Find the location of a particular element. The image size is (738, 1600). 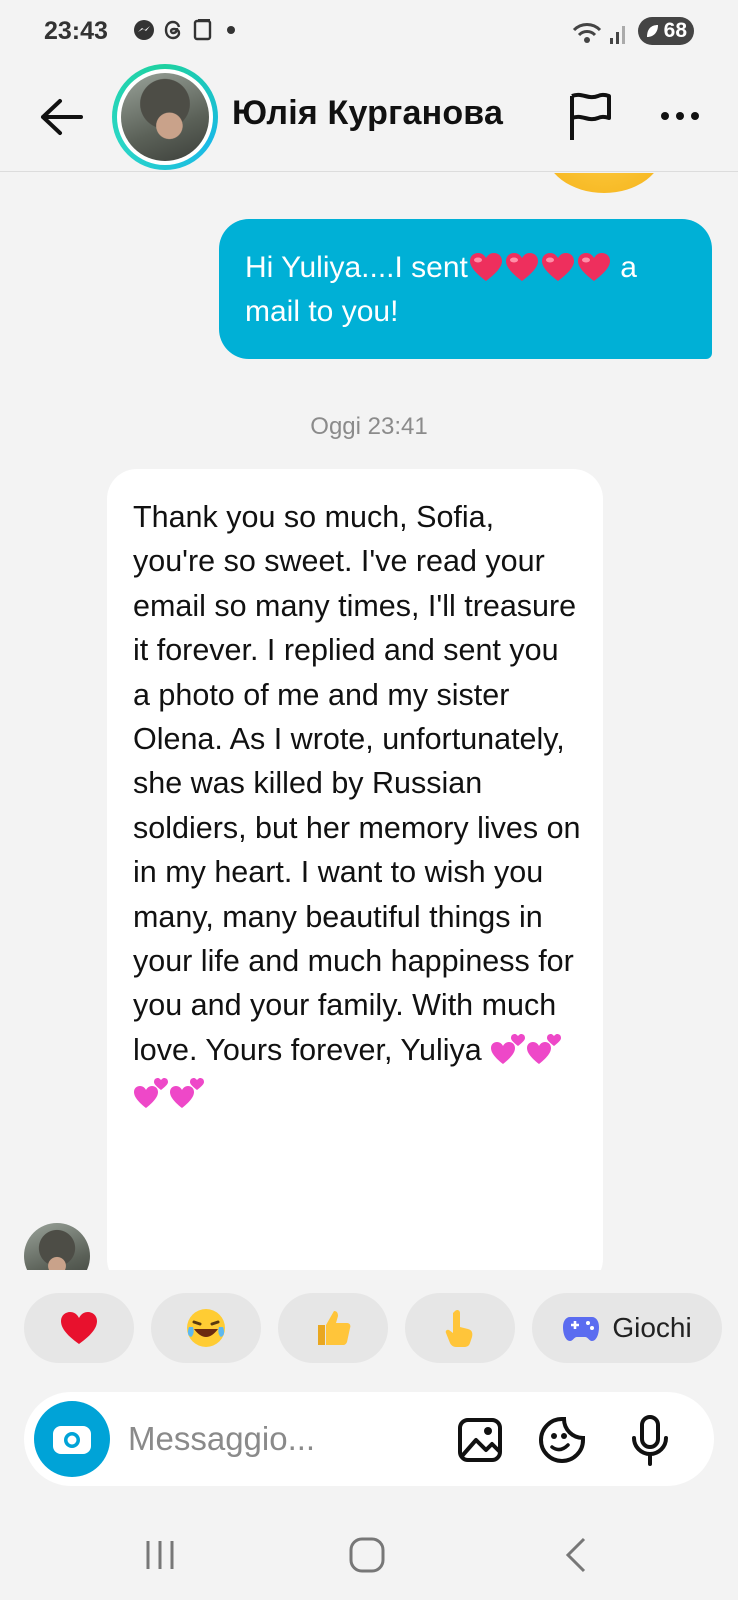

system-navigation-bar is located at coordinates (369, 1550).